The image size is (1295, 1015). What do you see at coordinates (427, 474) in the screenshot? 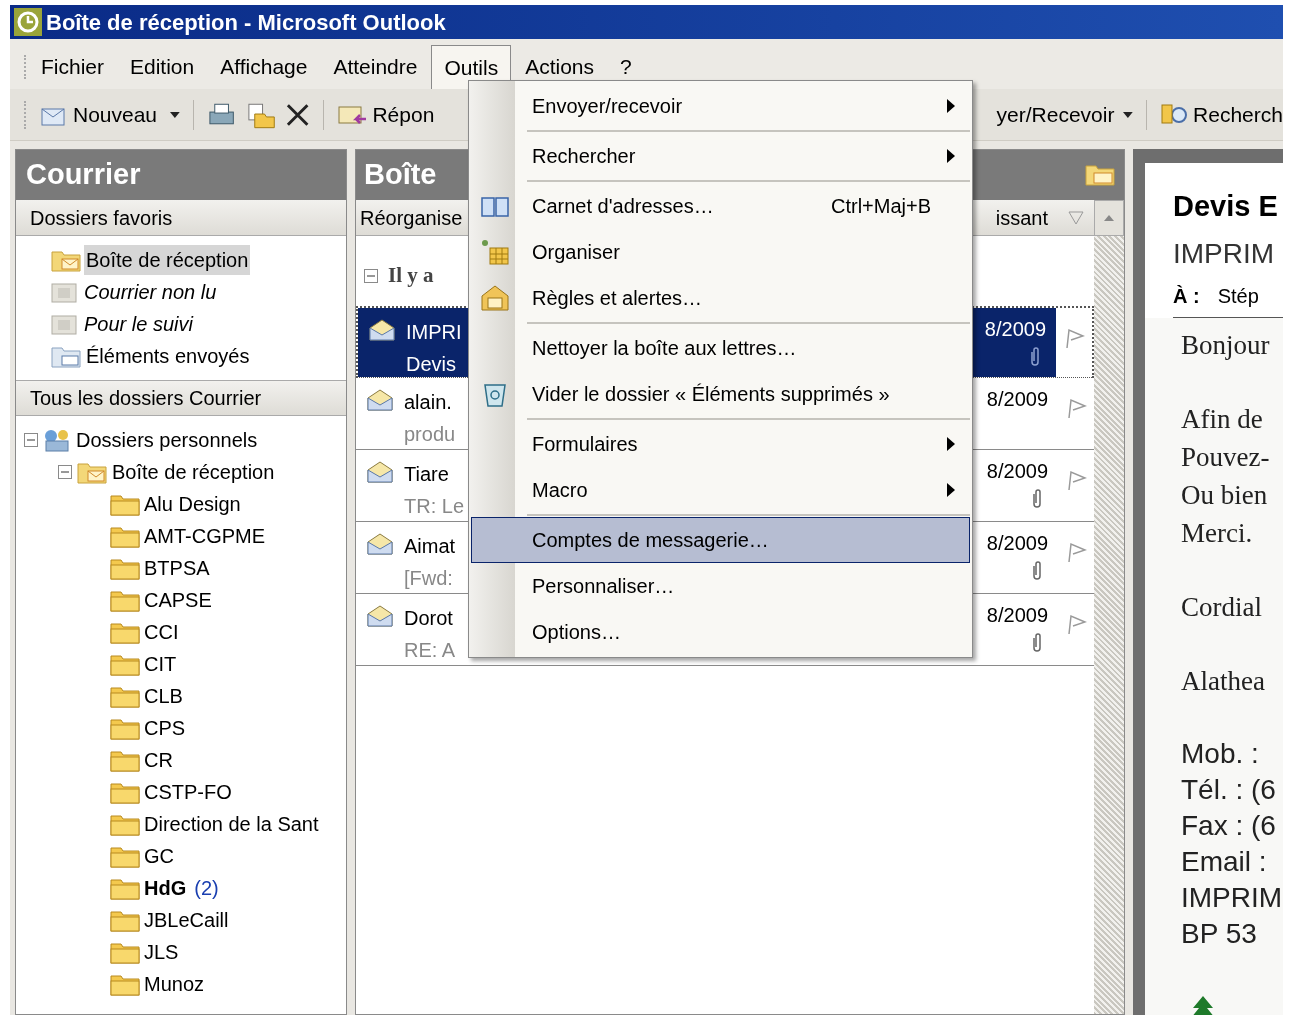
I see `sender-name: Tiare` at bounding box center [427, 474].